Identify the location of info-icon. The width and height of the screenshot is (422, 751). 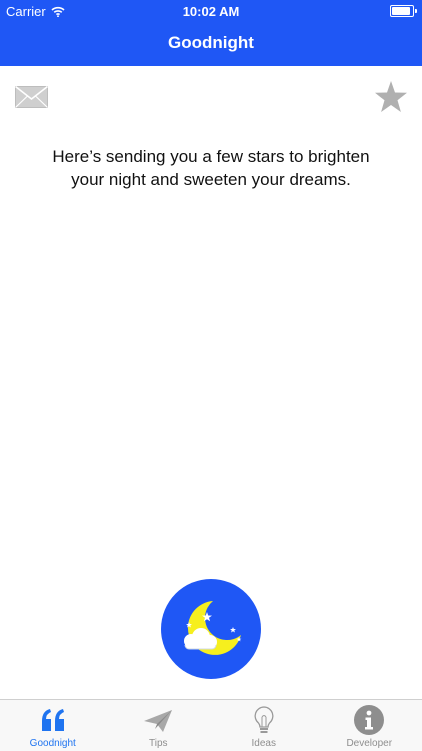
(369, 720).